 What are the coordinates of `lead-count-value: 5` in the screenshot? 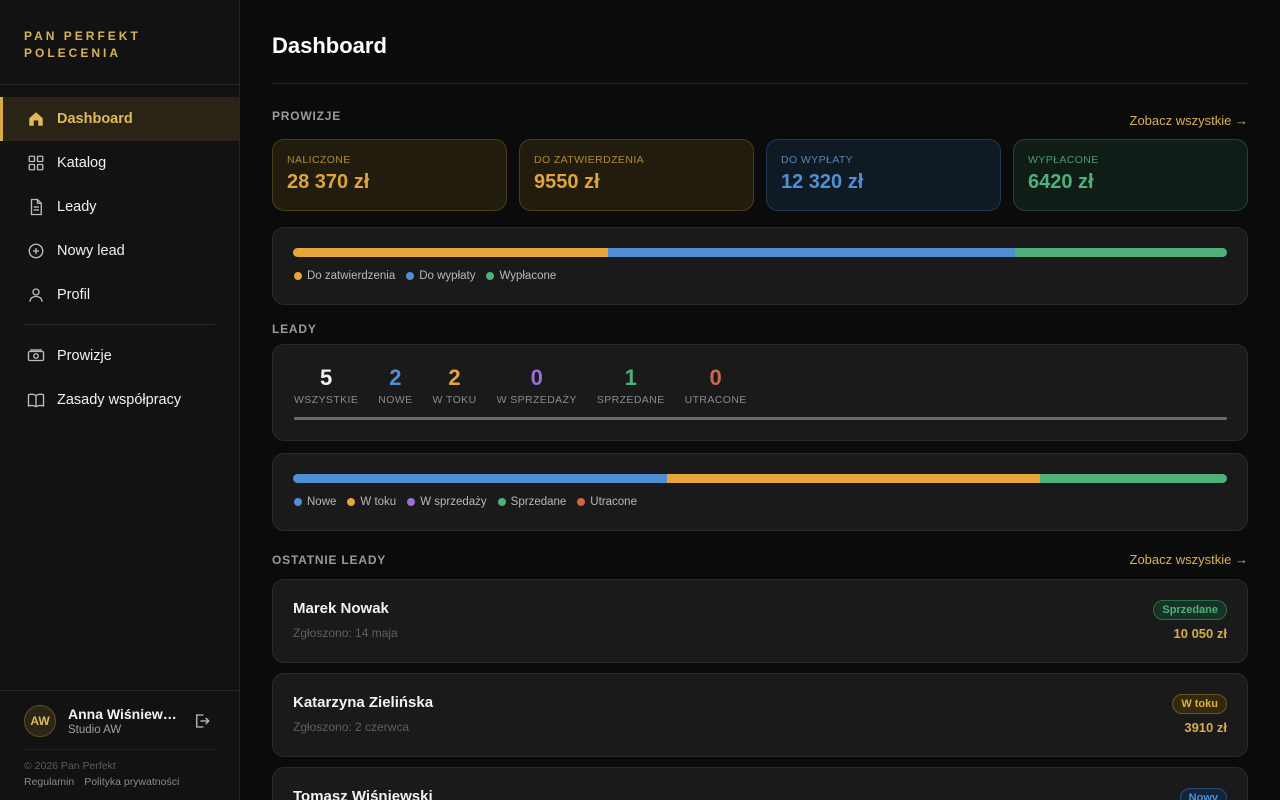 It's located at (326, 377).